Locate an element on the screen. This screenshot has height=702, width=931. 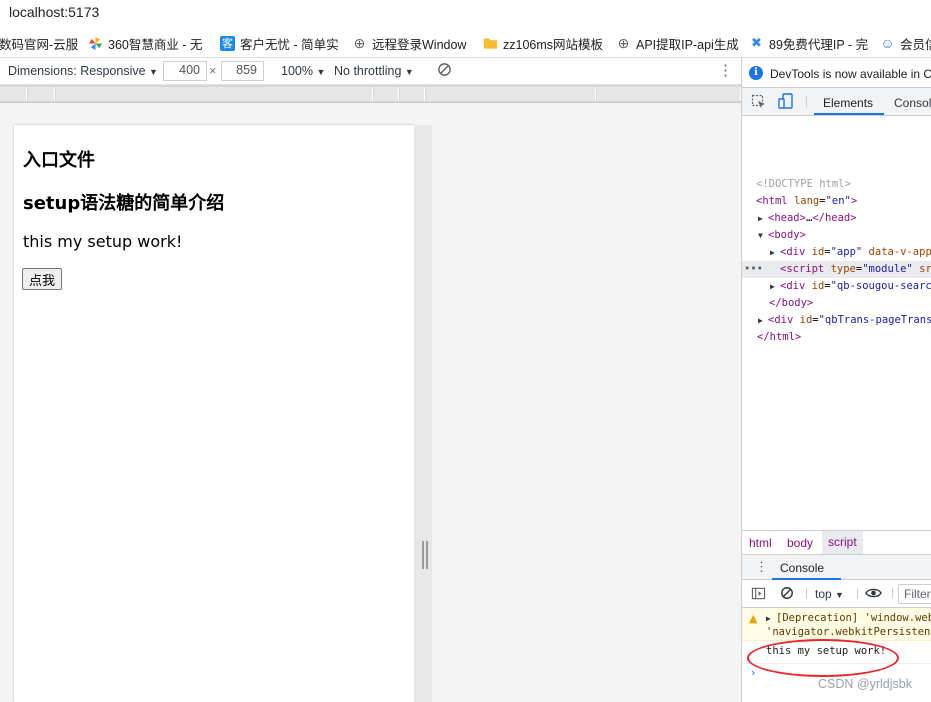
eye-icon is located at coordinates (873, 594).